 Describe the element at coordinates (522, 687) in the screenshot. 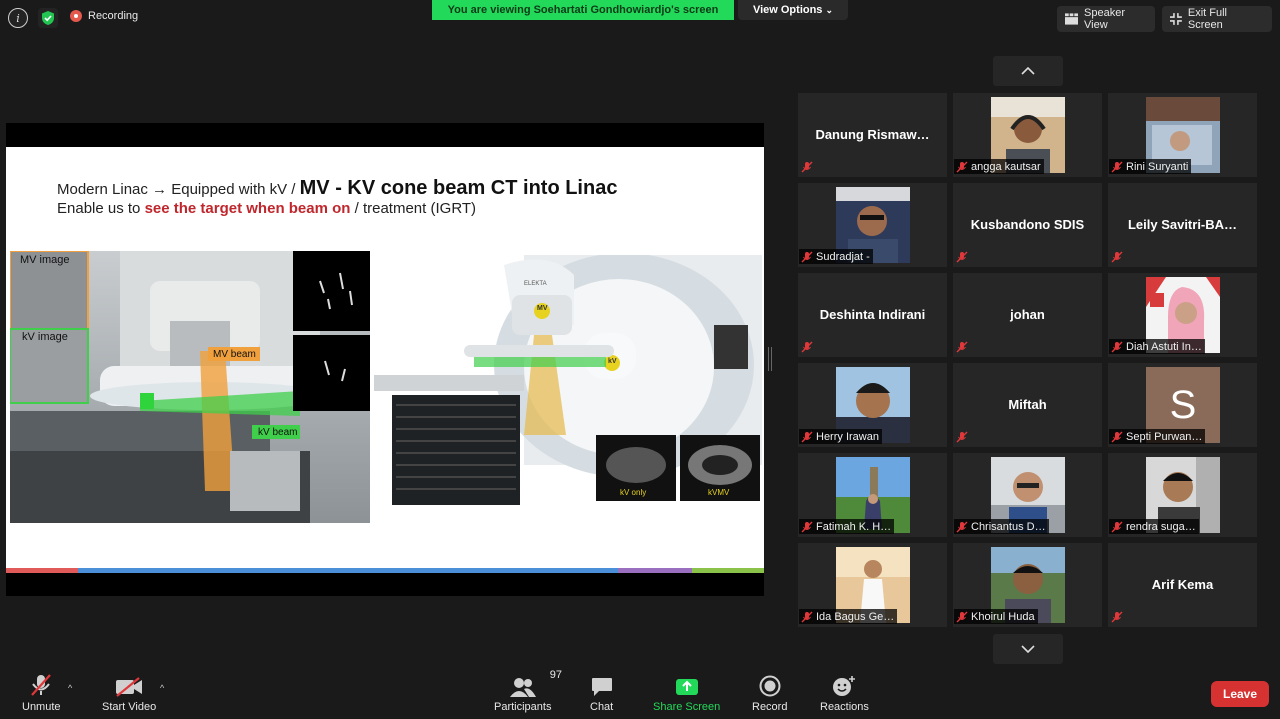

I see `participants-icon` at that location.